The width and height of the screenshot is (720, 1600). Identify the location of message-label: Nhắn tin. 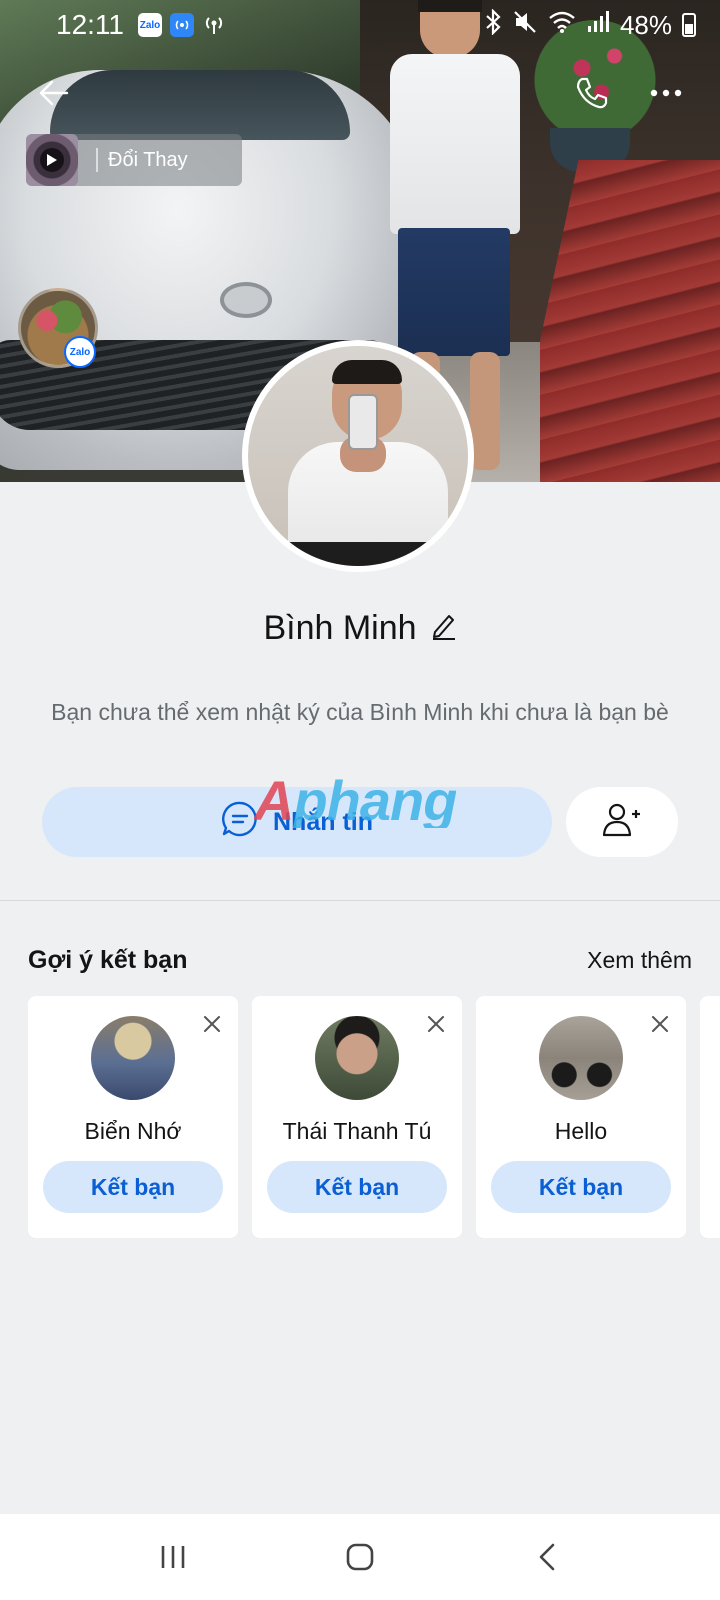
(323, 821).